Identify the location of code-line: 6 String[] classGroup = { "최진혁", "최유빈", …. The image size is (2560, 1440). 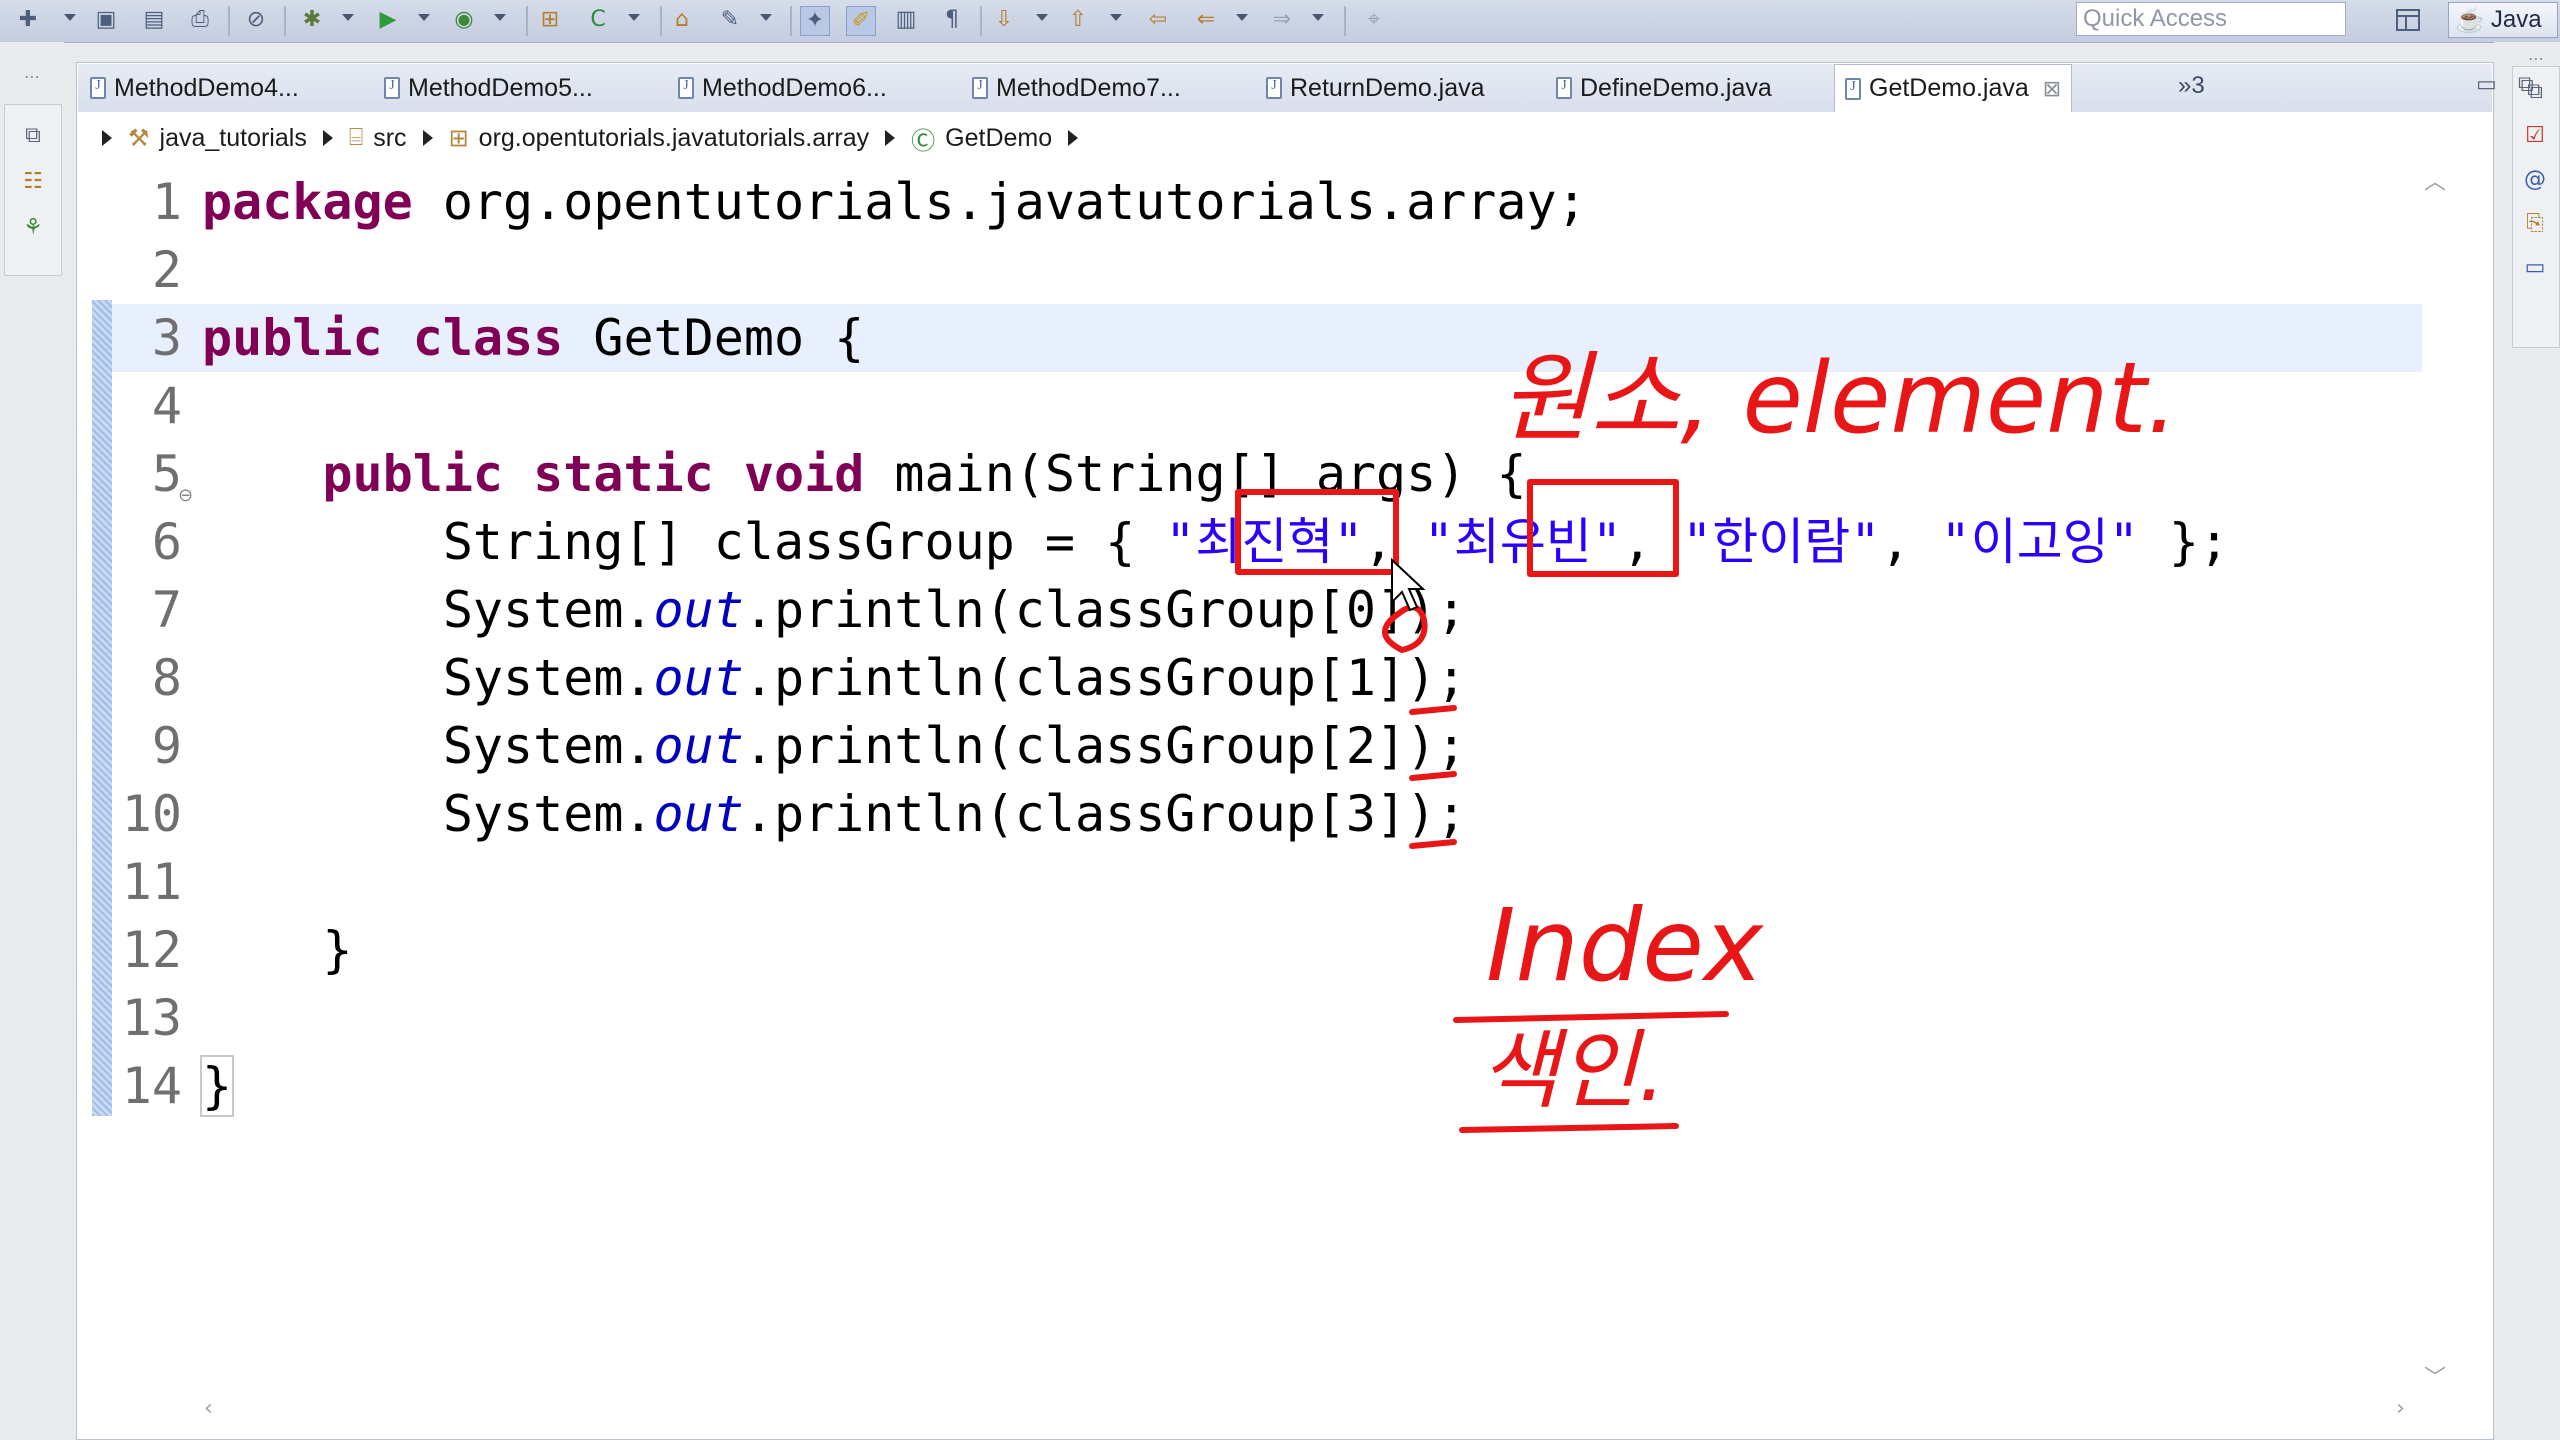
(1267, 542).